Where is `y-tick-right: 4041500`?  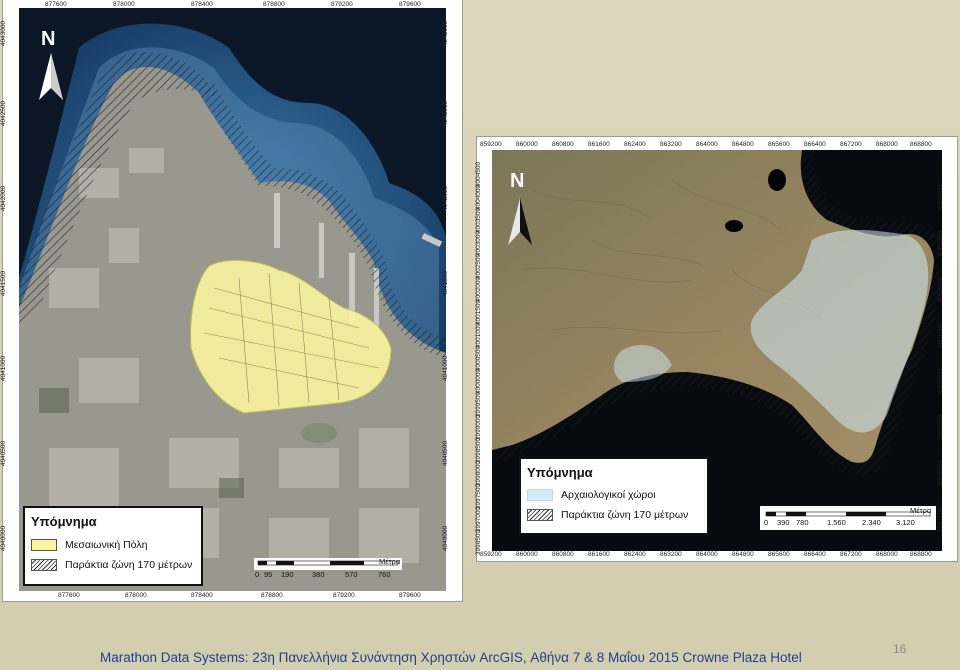
y-tick-right: 4041500 is located at coordinates (446, 283).